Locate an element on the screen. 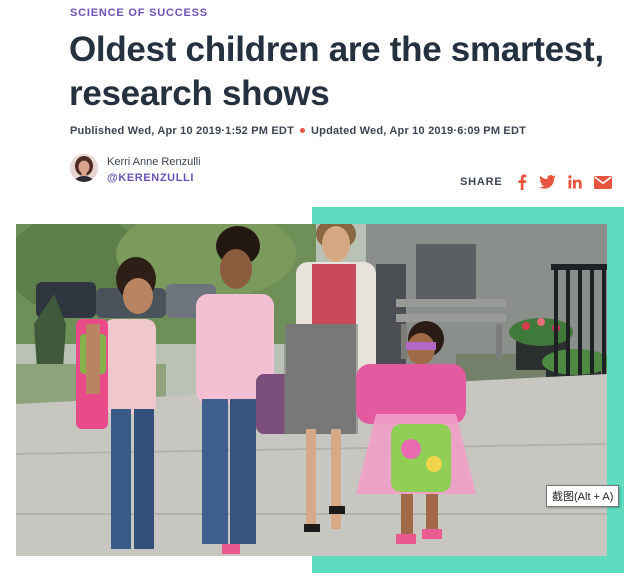  facebook-icon is located at coordinates (522, 182).